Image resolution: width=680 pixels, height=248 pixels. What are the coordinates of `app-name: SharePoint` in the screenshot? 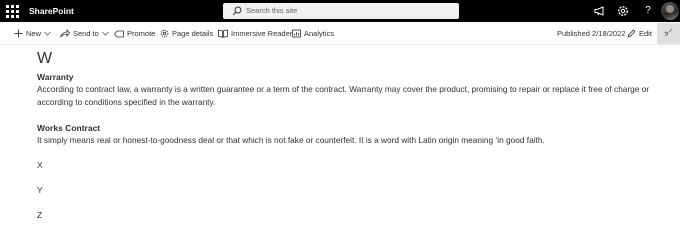 It's located at (51, 11).